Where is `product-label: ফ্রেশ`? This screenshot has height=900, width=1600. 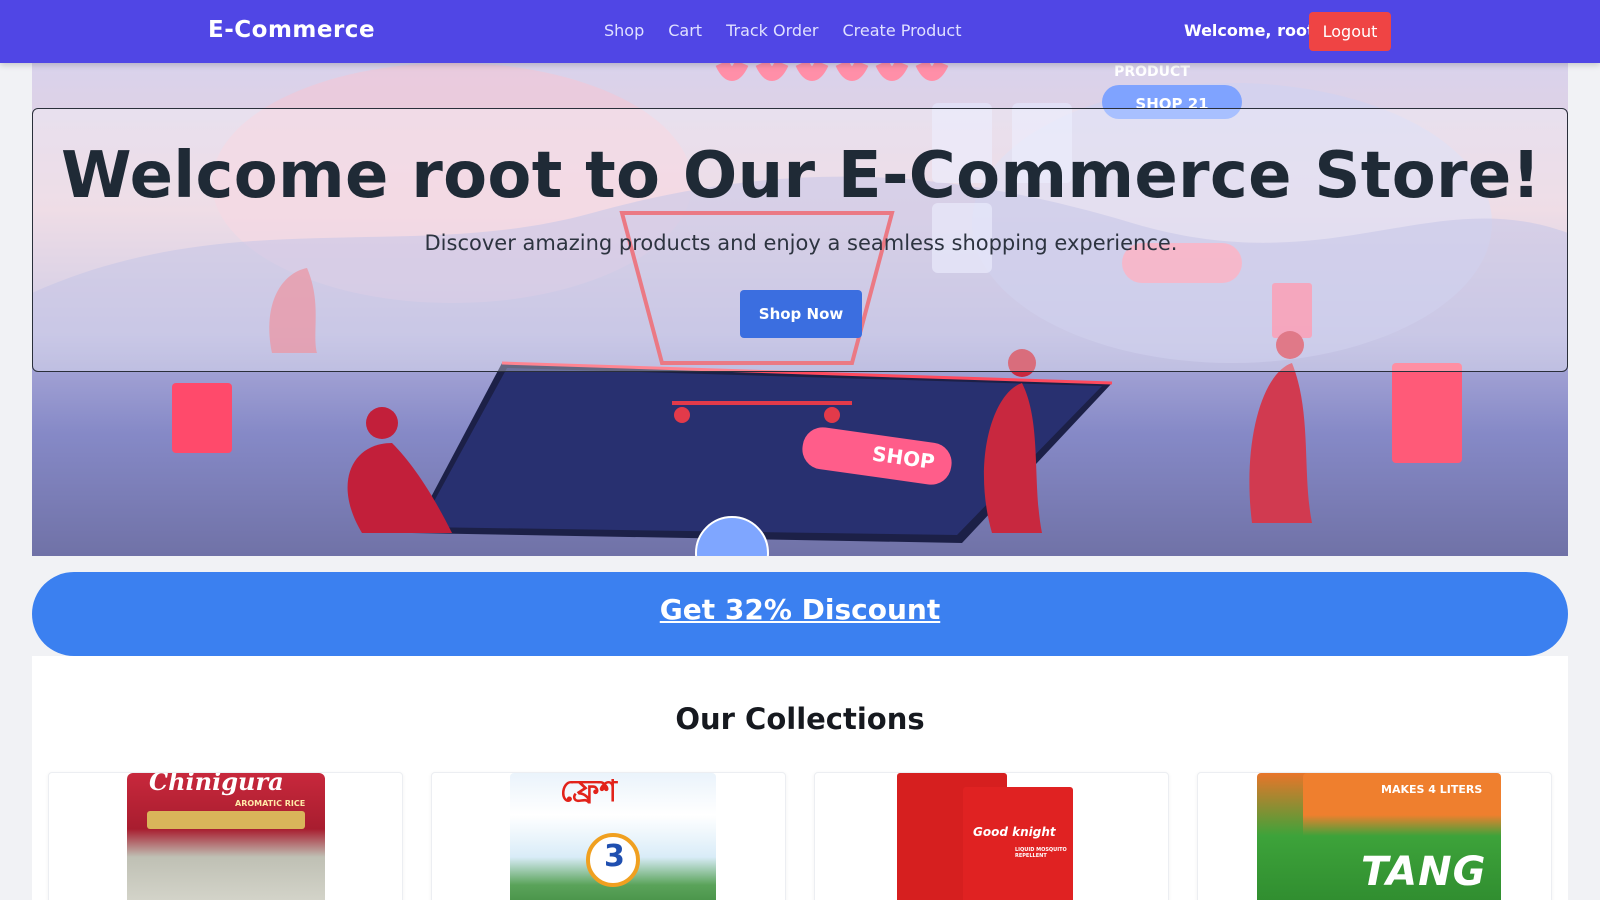
product-label: ফ্রেশ is located at coordinates (588, 791).